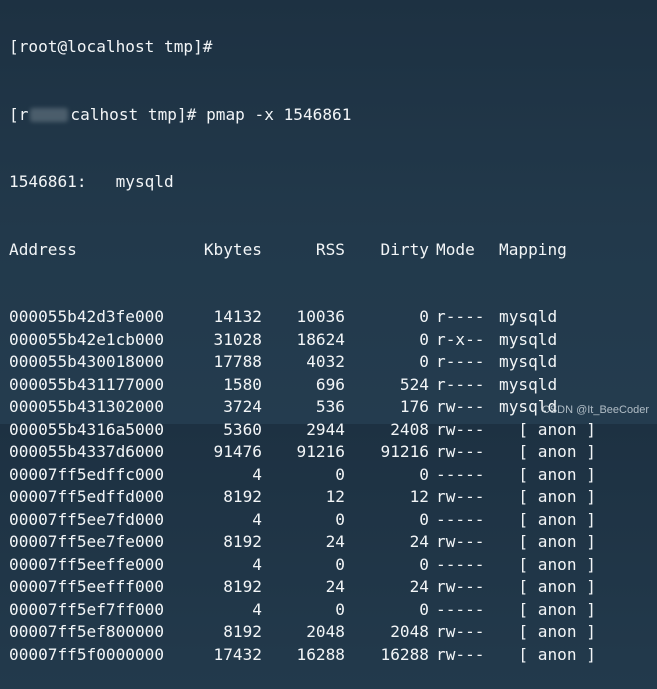  Describe the element at coordinates (325, 631) in the screenshot. I see `cell-rss: 2048` at that location.